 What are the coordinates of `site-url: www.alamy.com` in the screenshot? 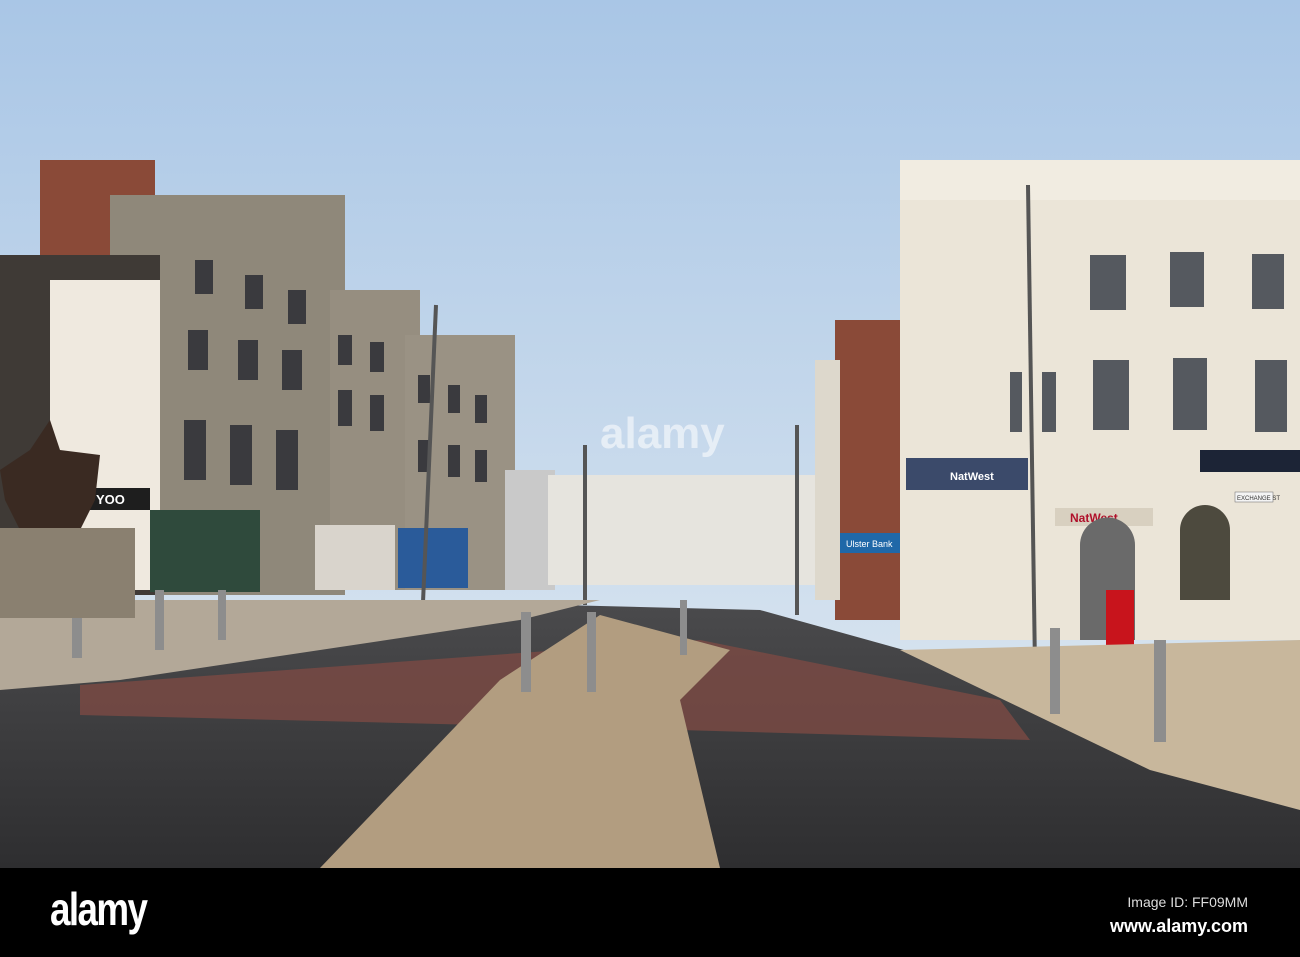 It's located at (1178, 926).